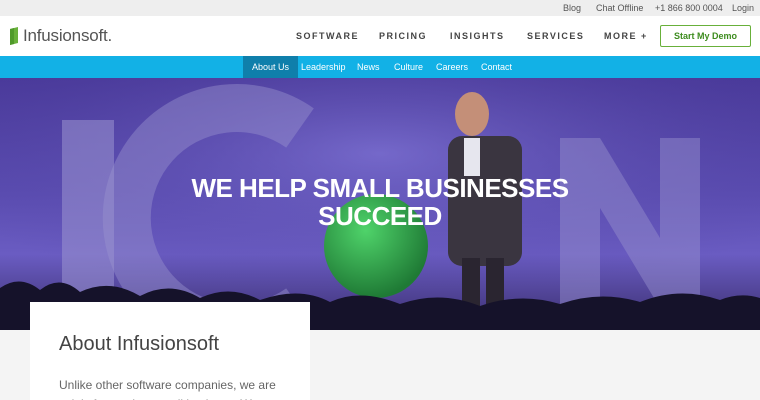 This screenshot has width=760, height=400. Describe the element at coordinates (271, 67) in the screenshot. I see `subnav-about-us: About Us` at that location.